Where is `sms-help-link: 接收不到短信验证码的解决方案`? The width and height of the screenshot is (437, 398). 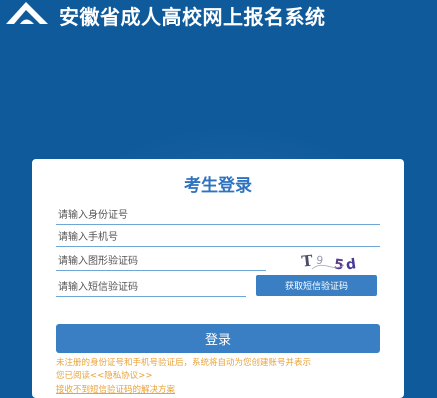 sms-help-link: 接收不到短信验证码的解决方案 is located at coordinates (115, 389).